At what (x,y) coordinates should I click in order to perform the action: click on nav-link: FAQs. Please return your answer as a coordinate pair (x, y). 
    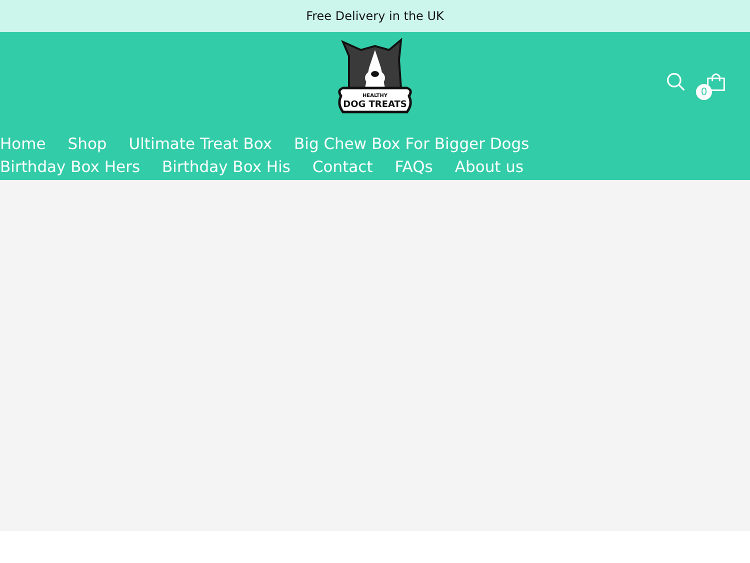
    Looking at the image, I should click on (413, 167).